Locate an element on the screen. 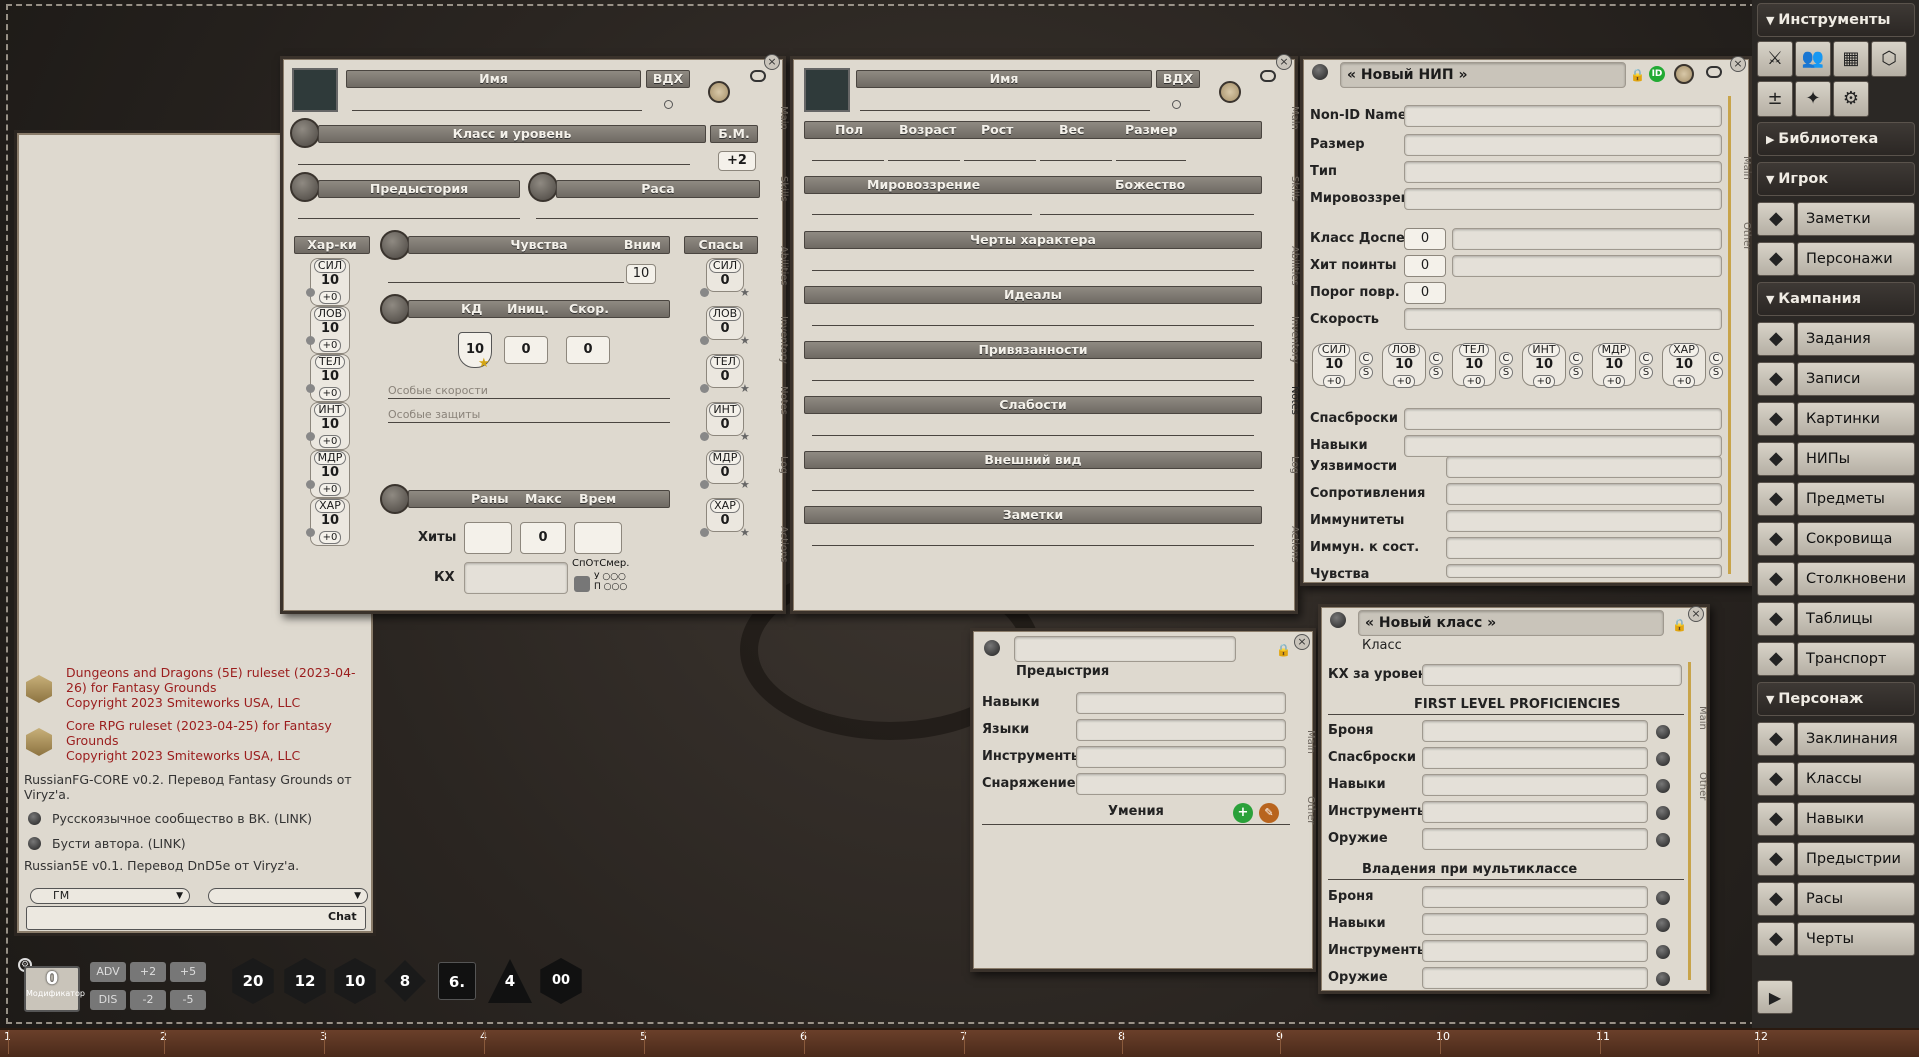  characters-icon: ◆ is located at coordinates (1776, 259).